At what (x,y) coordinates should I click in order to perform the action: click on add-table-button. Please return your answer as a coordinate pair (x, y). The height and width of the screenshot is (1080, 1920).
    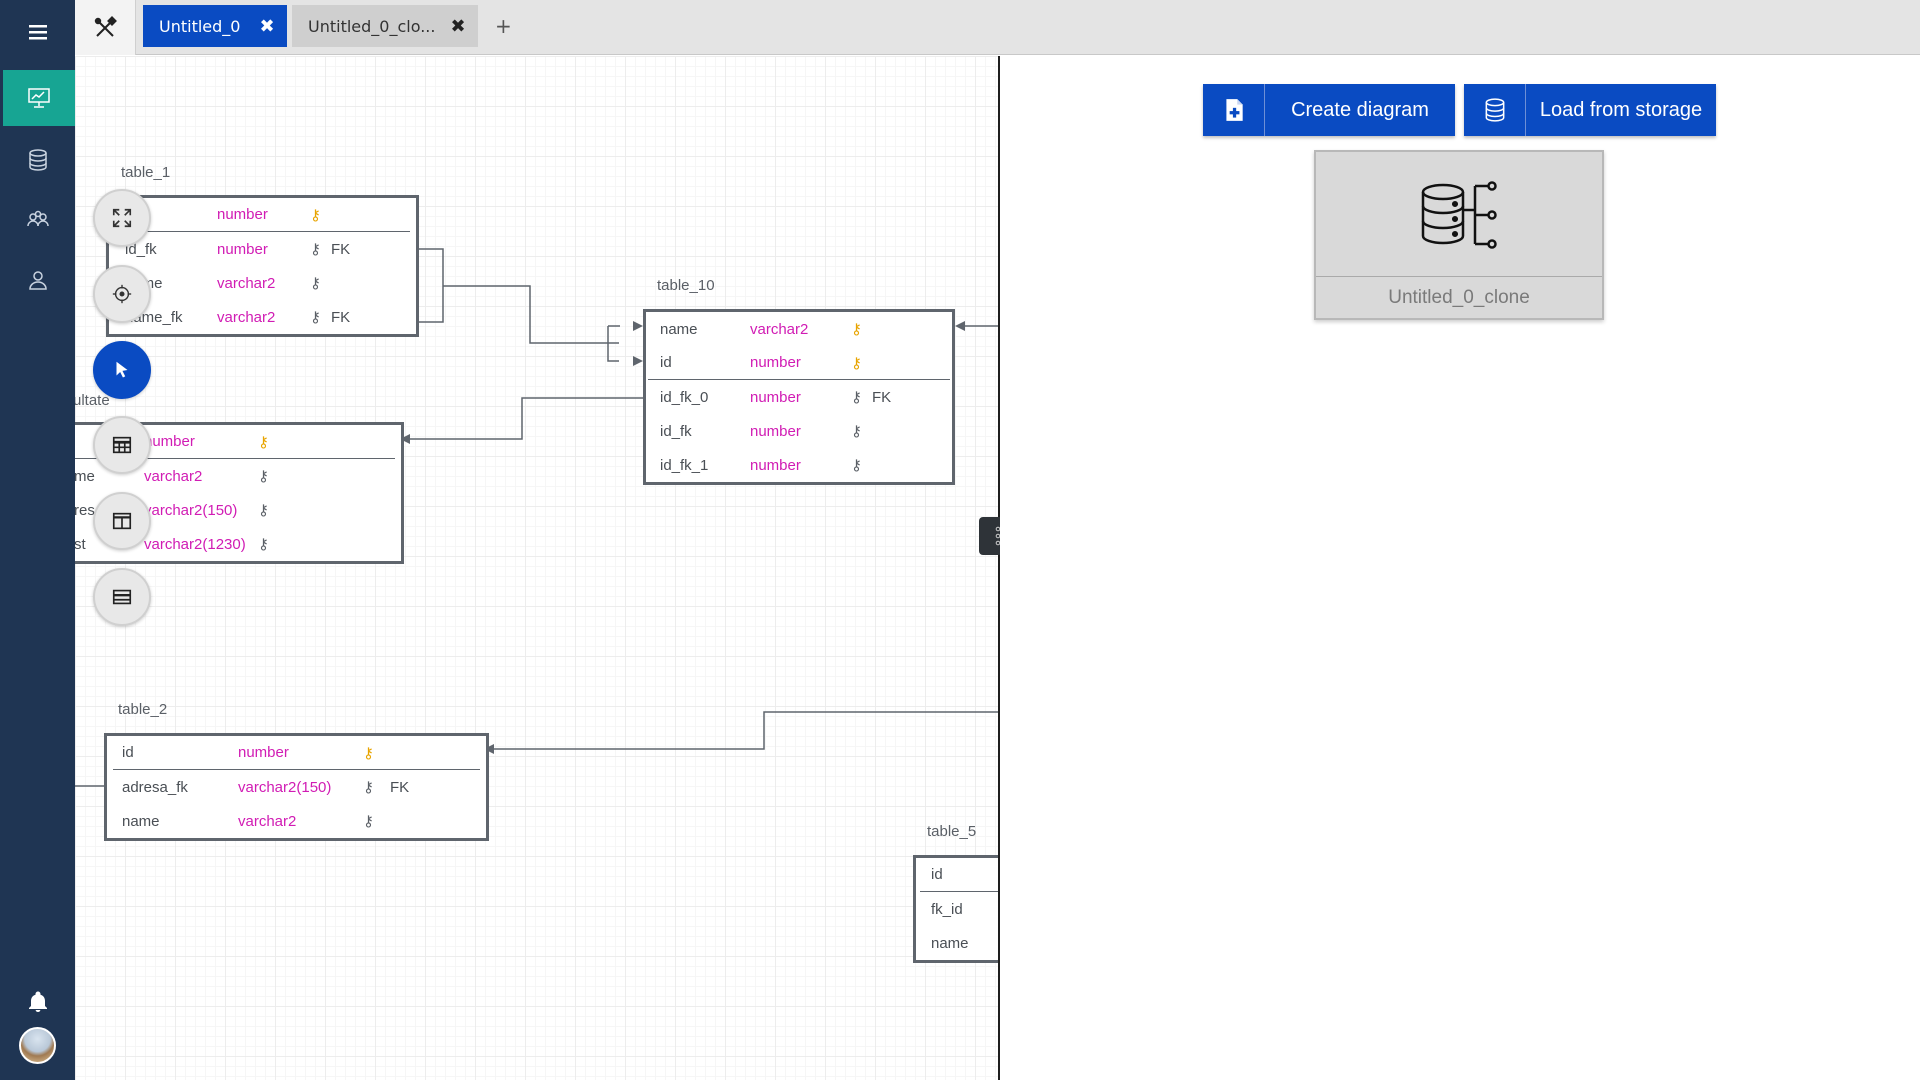
    Looking at the image, I should click on (122, 445).